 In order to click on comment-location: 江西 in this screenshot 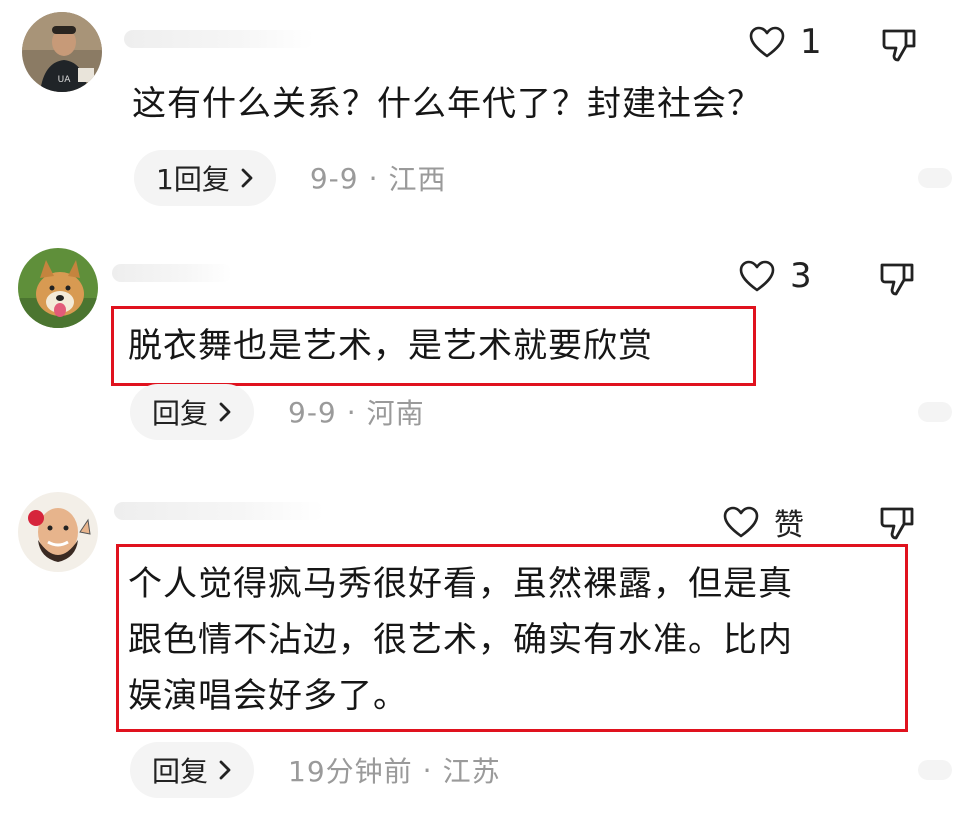, I will do `click(417, 179)`.